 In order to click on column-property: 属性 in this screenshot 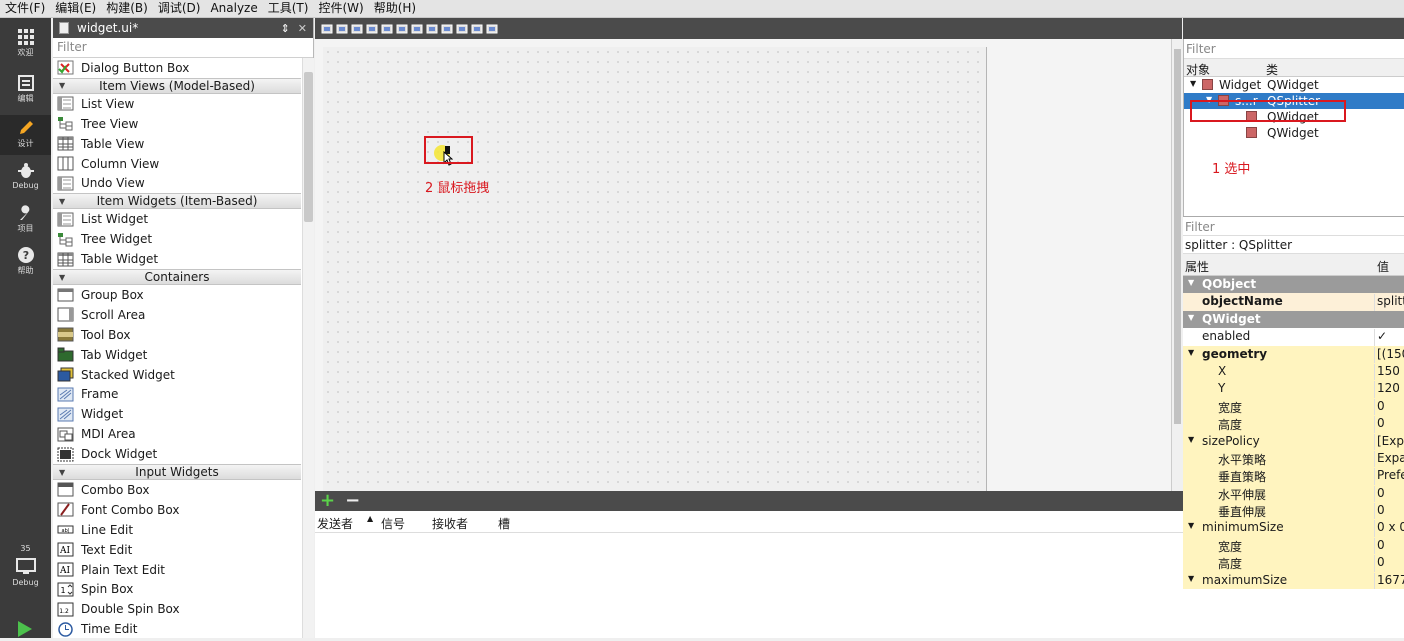, I will do `click(1197, 266)`.